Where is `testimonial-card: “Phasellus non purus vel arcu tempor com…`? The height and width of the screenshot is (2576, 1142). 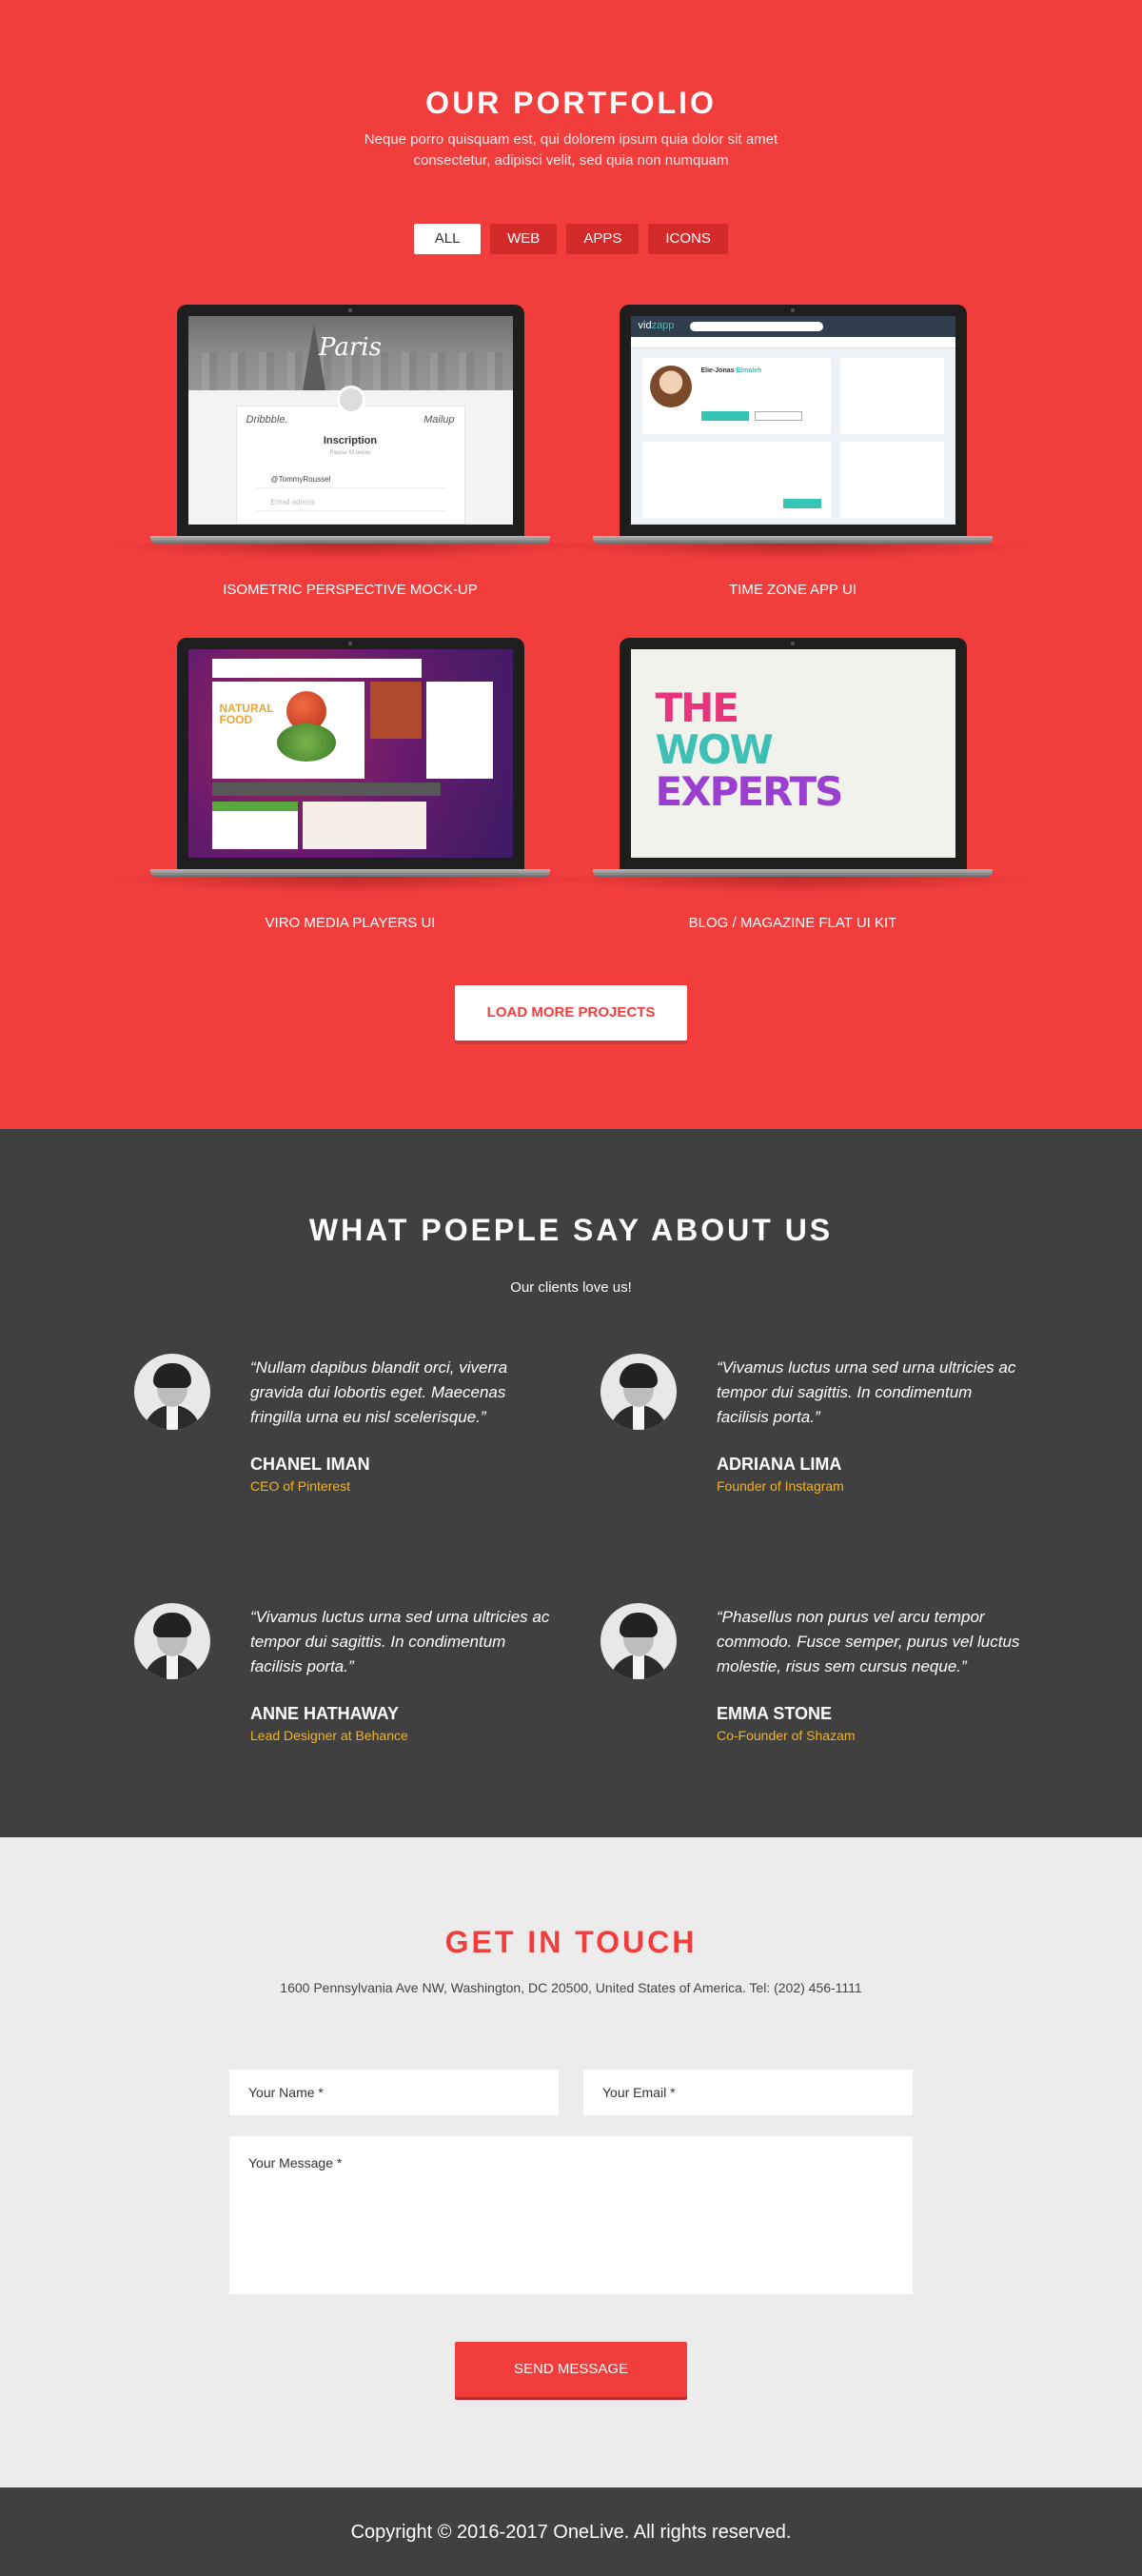 testimonial-card: “Phasellus non purus vel arcu tempor com… is located at coordinates (815, 1679).